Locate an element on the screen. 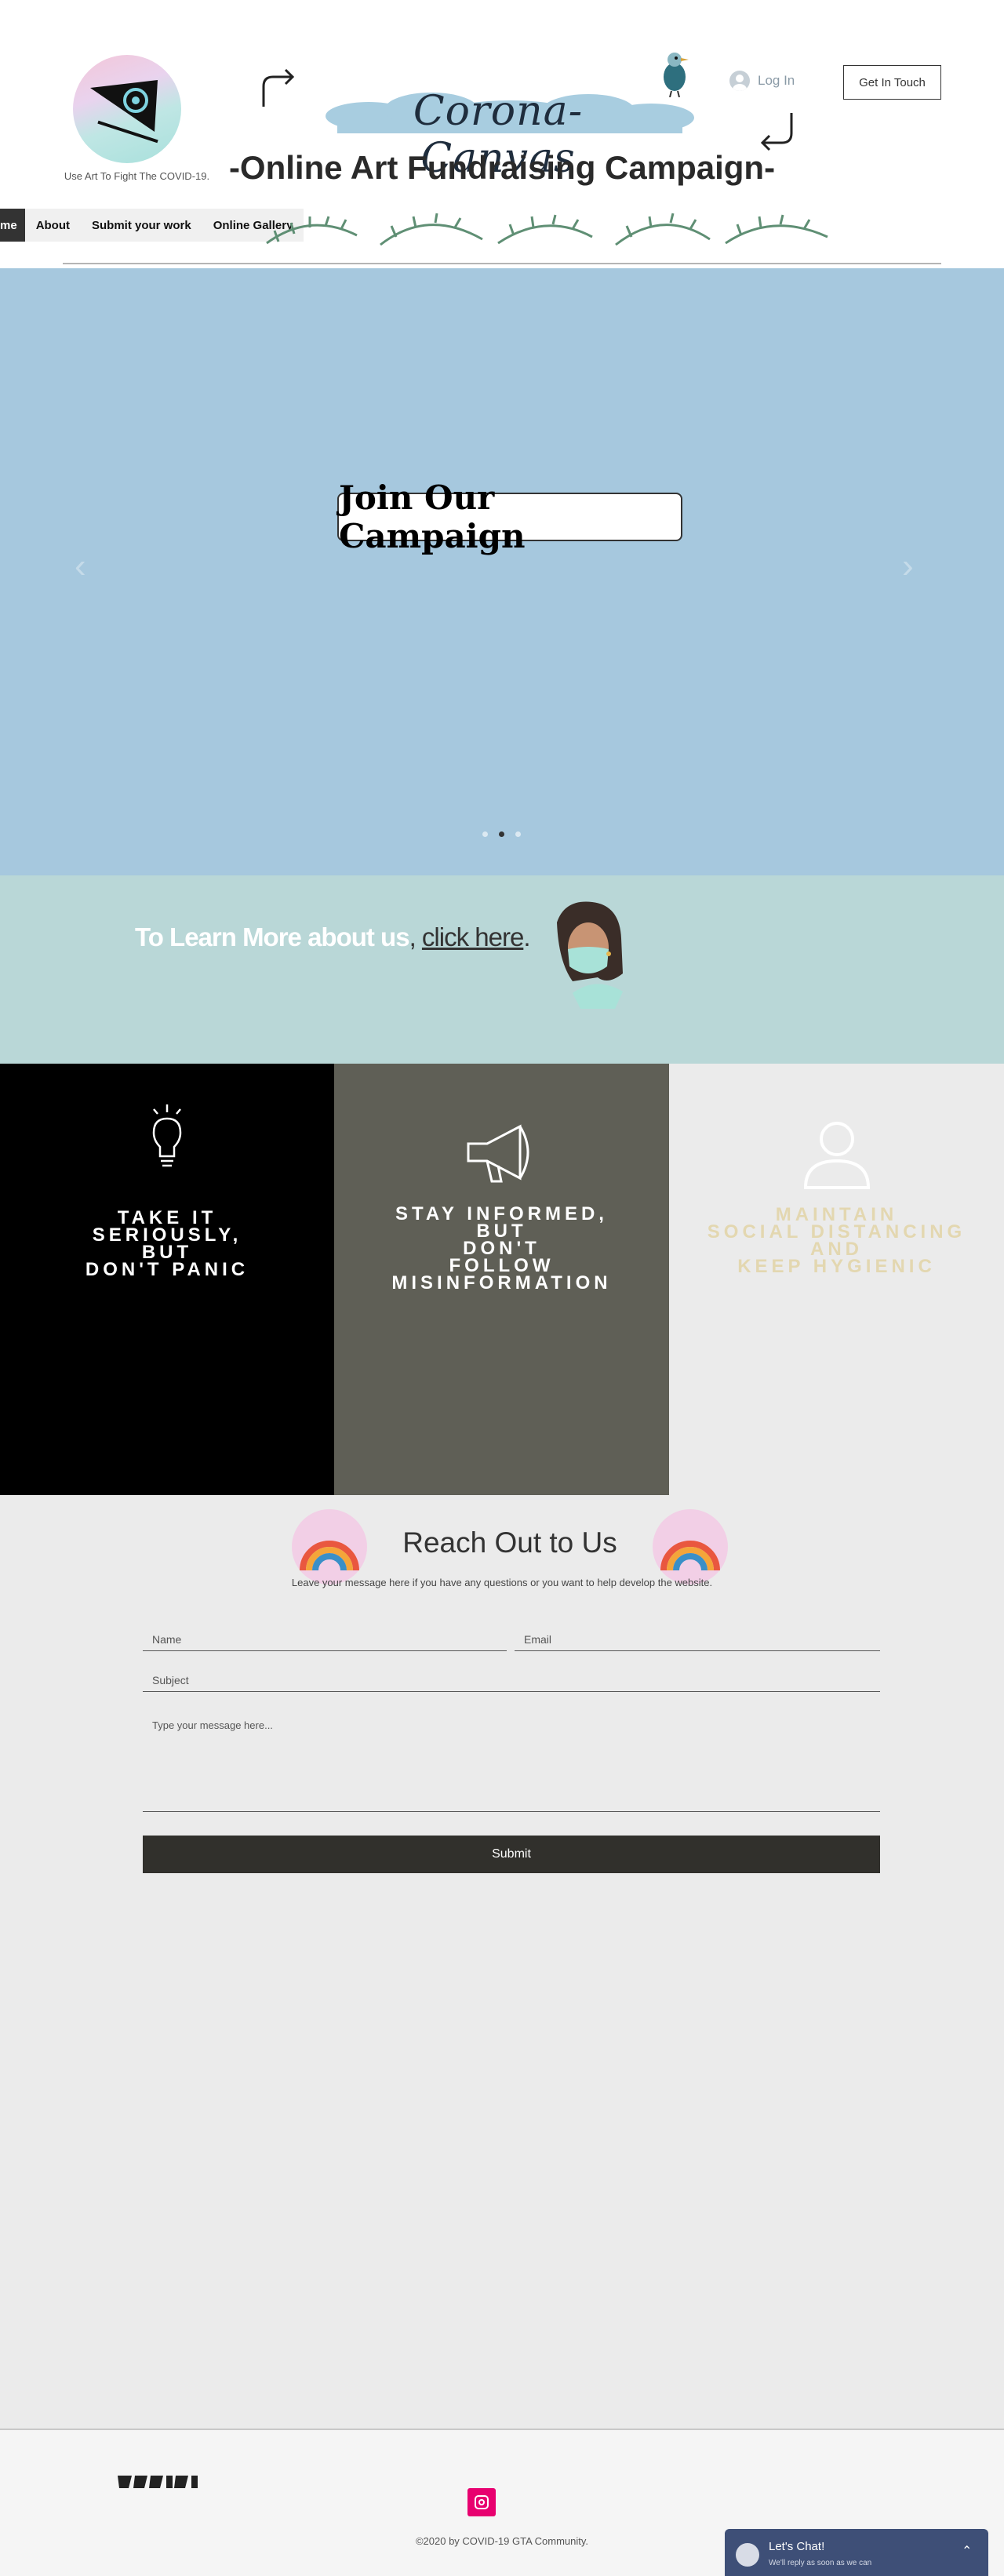 This screenshot has width=1004, height=2576. copyright-text: ©2020 by COVID-19 GTA Community. is located at coordinates (502, 2541).